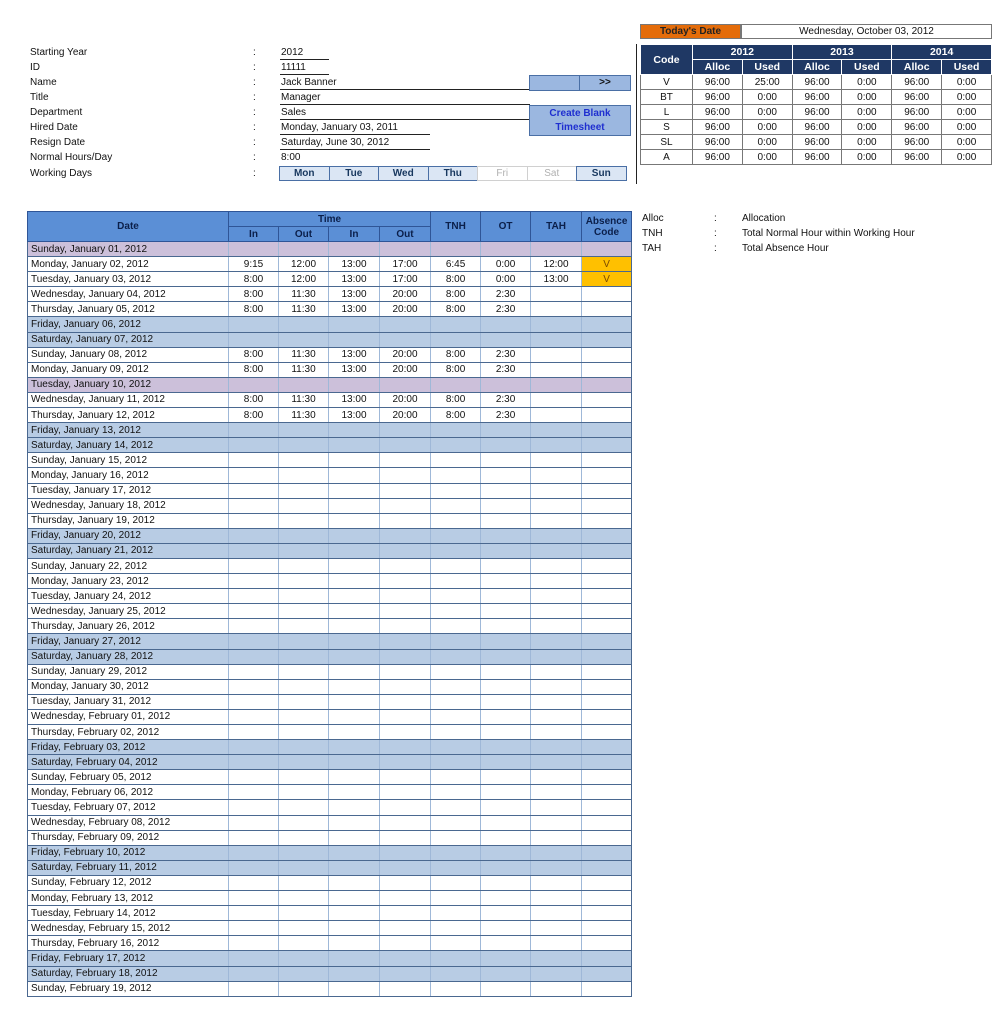 Image resolution: width=1008 pixels, height=1024 pixels. What do you see at coordinates (551, 173) in the screenshot?
I see `day-toggle-sat: Sat` at bounding box center [551, 173].